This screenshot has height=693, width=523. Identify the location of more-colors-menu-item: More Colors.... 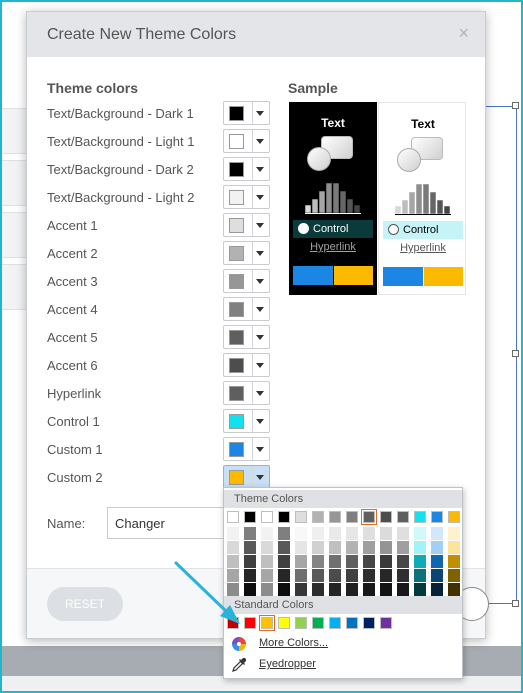
(343, 644).